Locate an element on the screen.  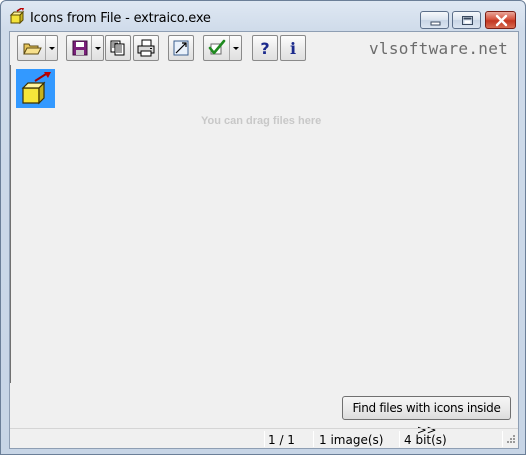
question-mark-icon: ? is located at coordinates (264, 48).